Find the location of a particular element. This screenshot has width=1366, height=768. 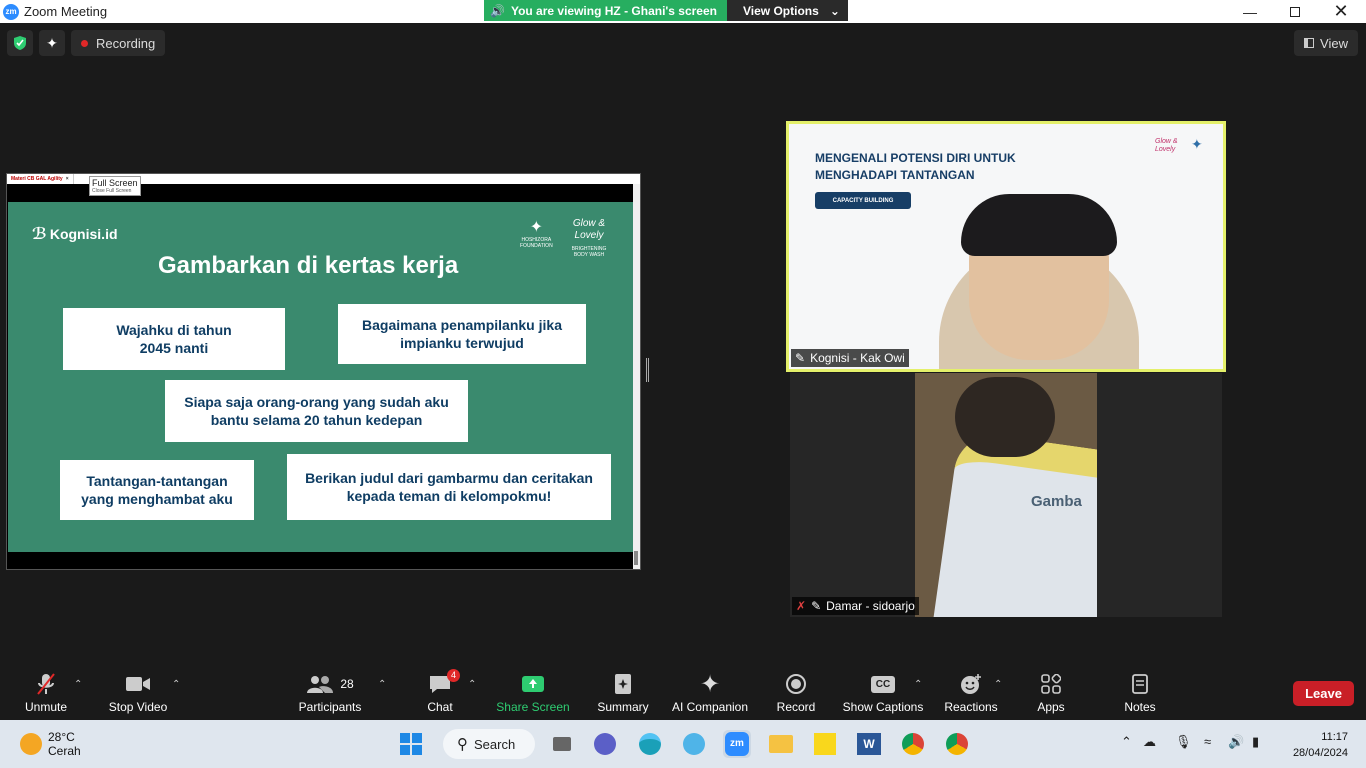

hoshizora-sub: FOUNDATION is located at coordinates (536, 246).